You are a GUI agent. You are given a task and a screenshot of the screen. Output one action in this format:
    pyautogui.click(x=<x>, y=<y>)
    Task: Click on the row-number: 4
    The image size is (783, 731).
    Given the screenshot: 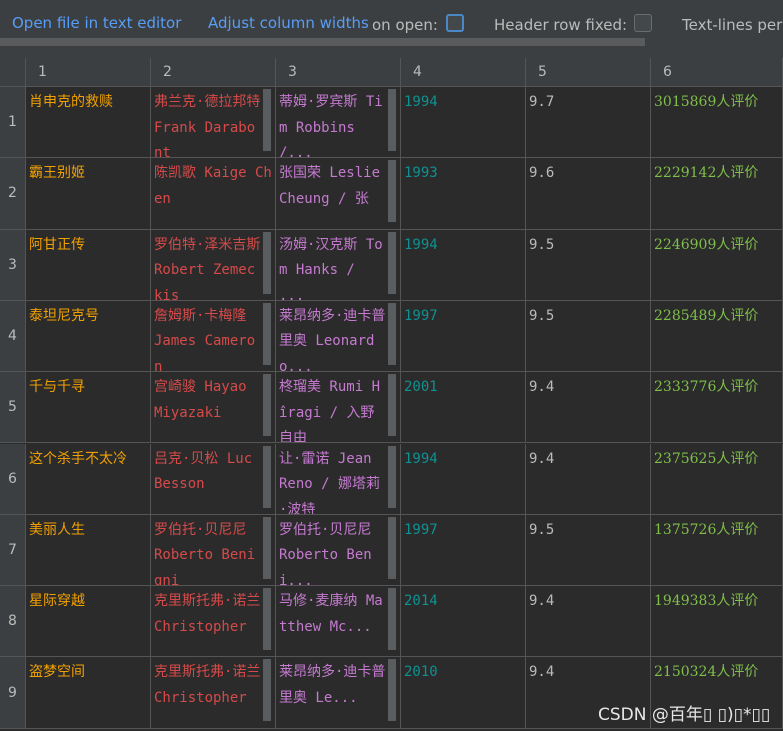 What is the action you would take?
    pyautogui.click(x=13, y=336)
    